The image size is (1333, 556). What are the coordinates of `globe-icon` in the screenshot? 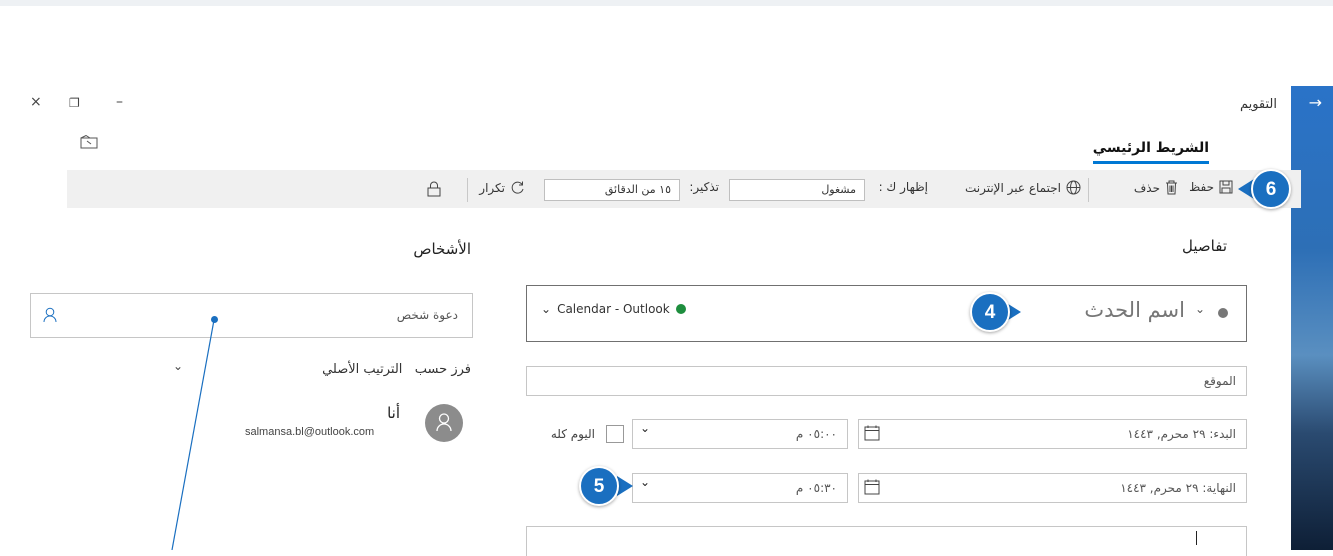 It's located at (1073, 187).